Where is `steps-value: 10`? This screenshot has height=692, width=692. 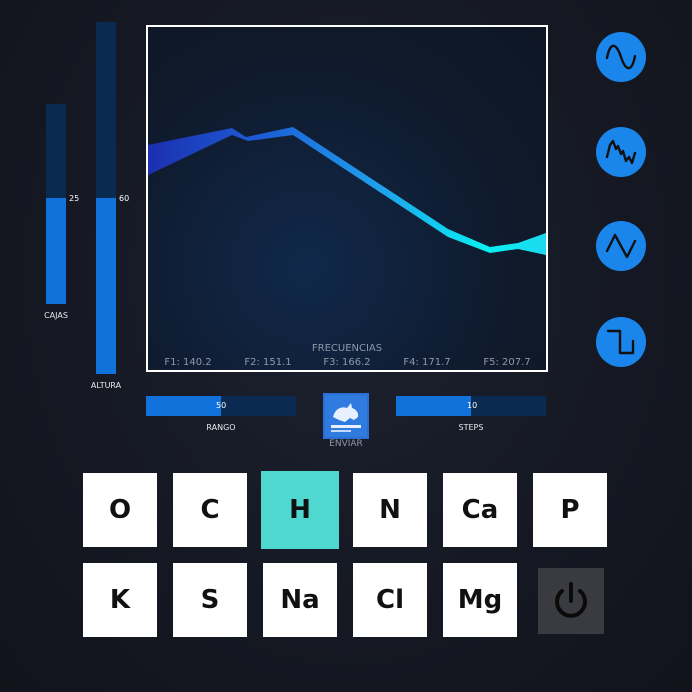 steps-value: 10 is located at coordinates (472, 405).